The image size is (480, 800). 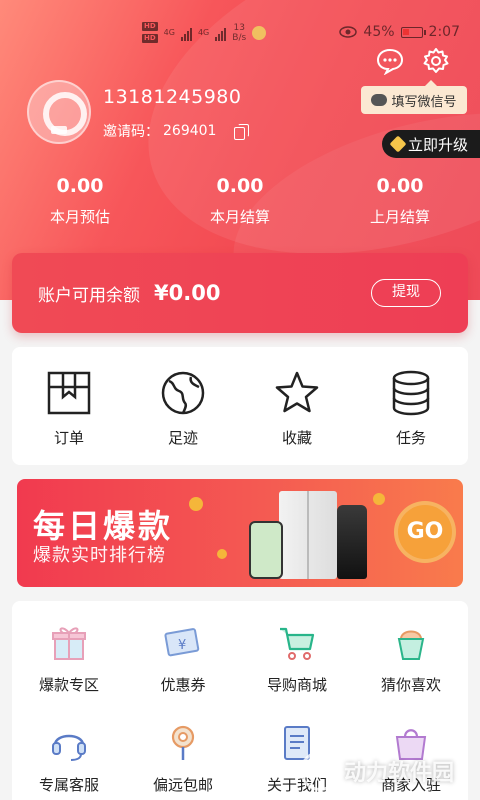 I want to click on invite-label: 邀请码：, so click(x=131, y=132).